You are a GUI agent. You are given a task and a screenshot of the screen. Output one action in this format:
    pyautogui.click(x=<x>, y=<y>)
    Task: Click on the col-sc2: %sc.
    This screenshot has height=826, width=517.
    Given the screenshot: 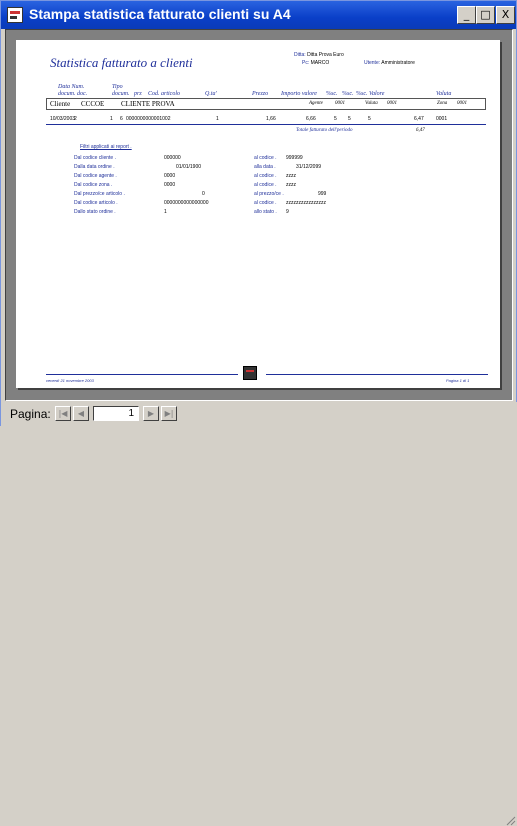 What is the action you would take?
    pyautogui.click(x=348, y=94)
    